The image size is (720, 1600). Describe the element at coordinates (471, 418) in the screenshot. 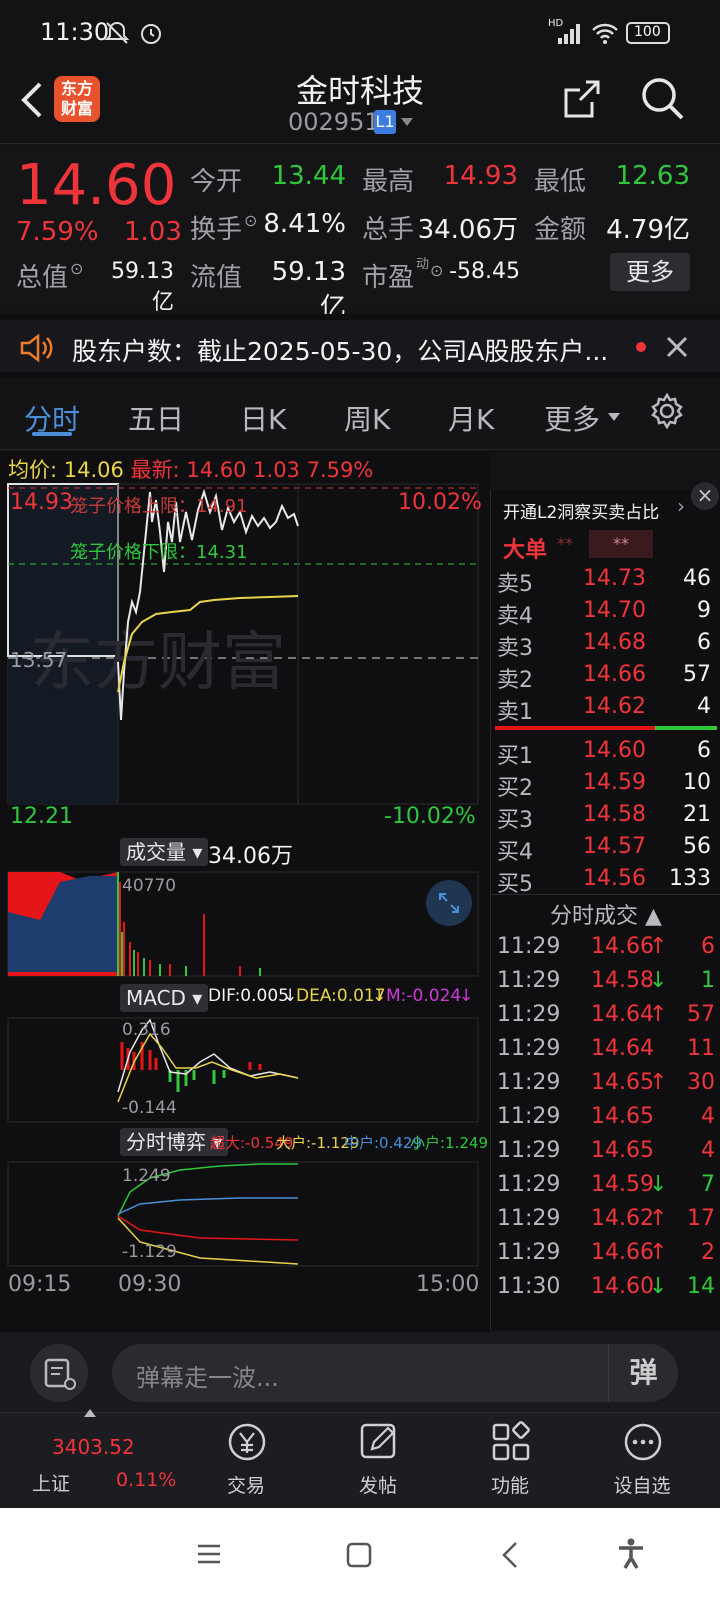

I see `tab-monthly-k: 月K` at that location.